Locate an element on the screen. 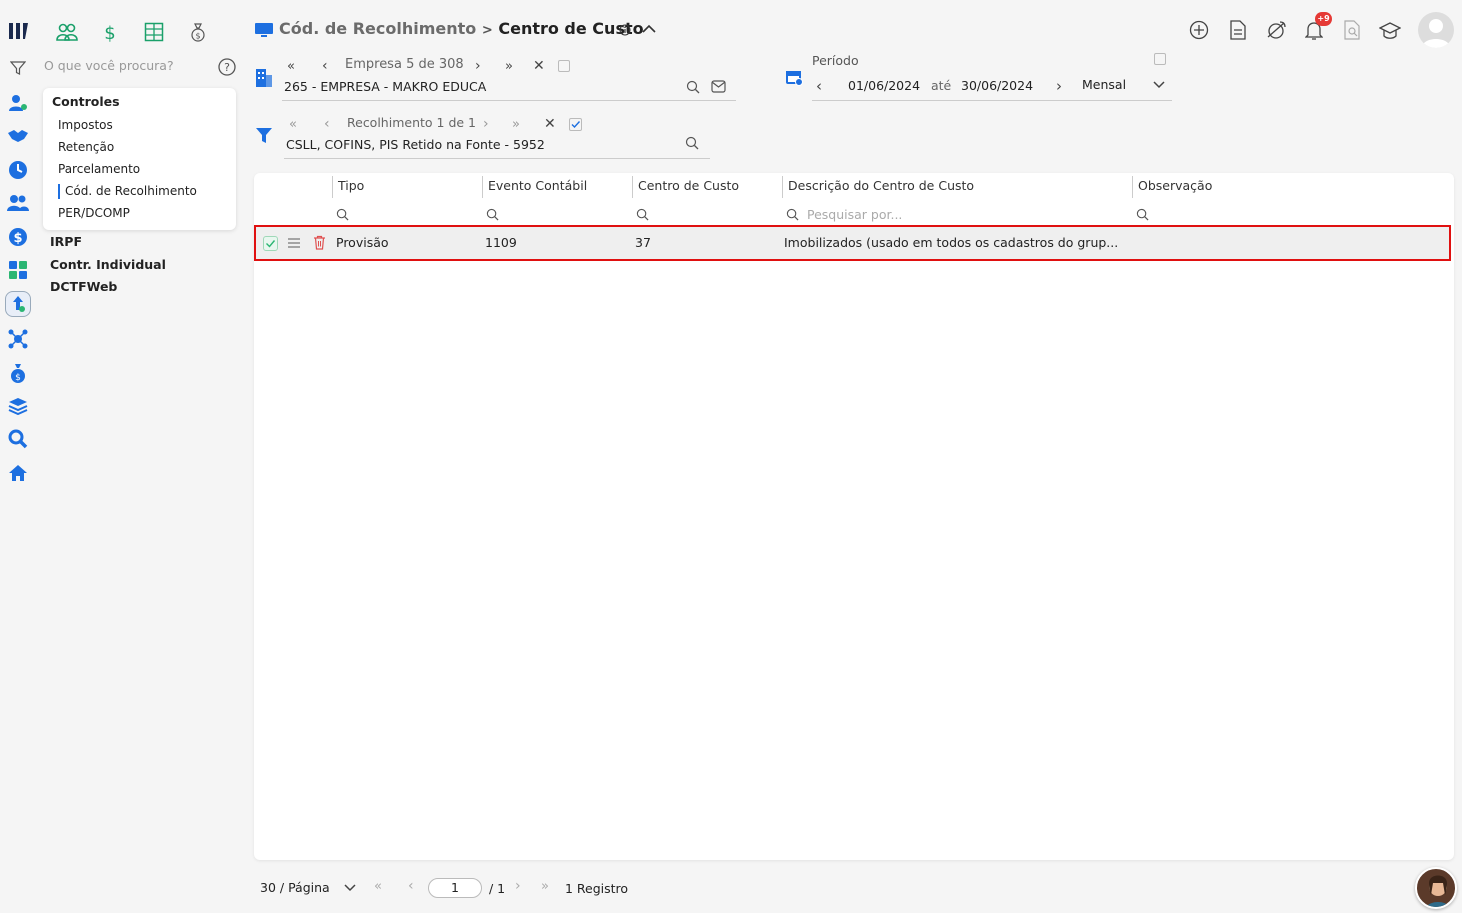 The image size is (1462, 913). empresa-prev-button: ‹ is located at coordinates (325, 66).